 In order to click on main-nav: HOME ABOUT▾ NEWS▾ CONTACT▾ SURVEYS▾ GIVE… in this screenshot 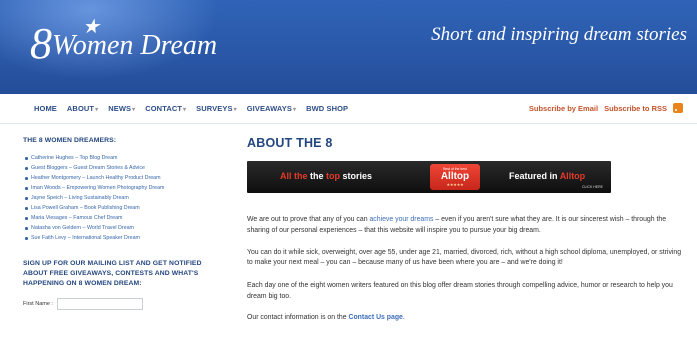, I will do `click(348, 109)`.